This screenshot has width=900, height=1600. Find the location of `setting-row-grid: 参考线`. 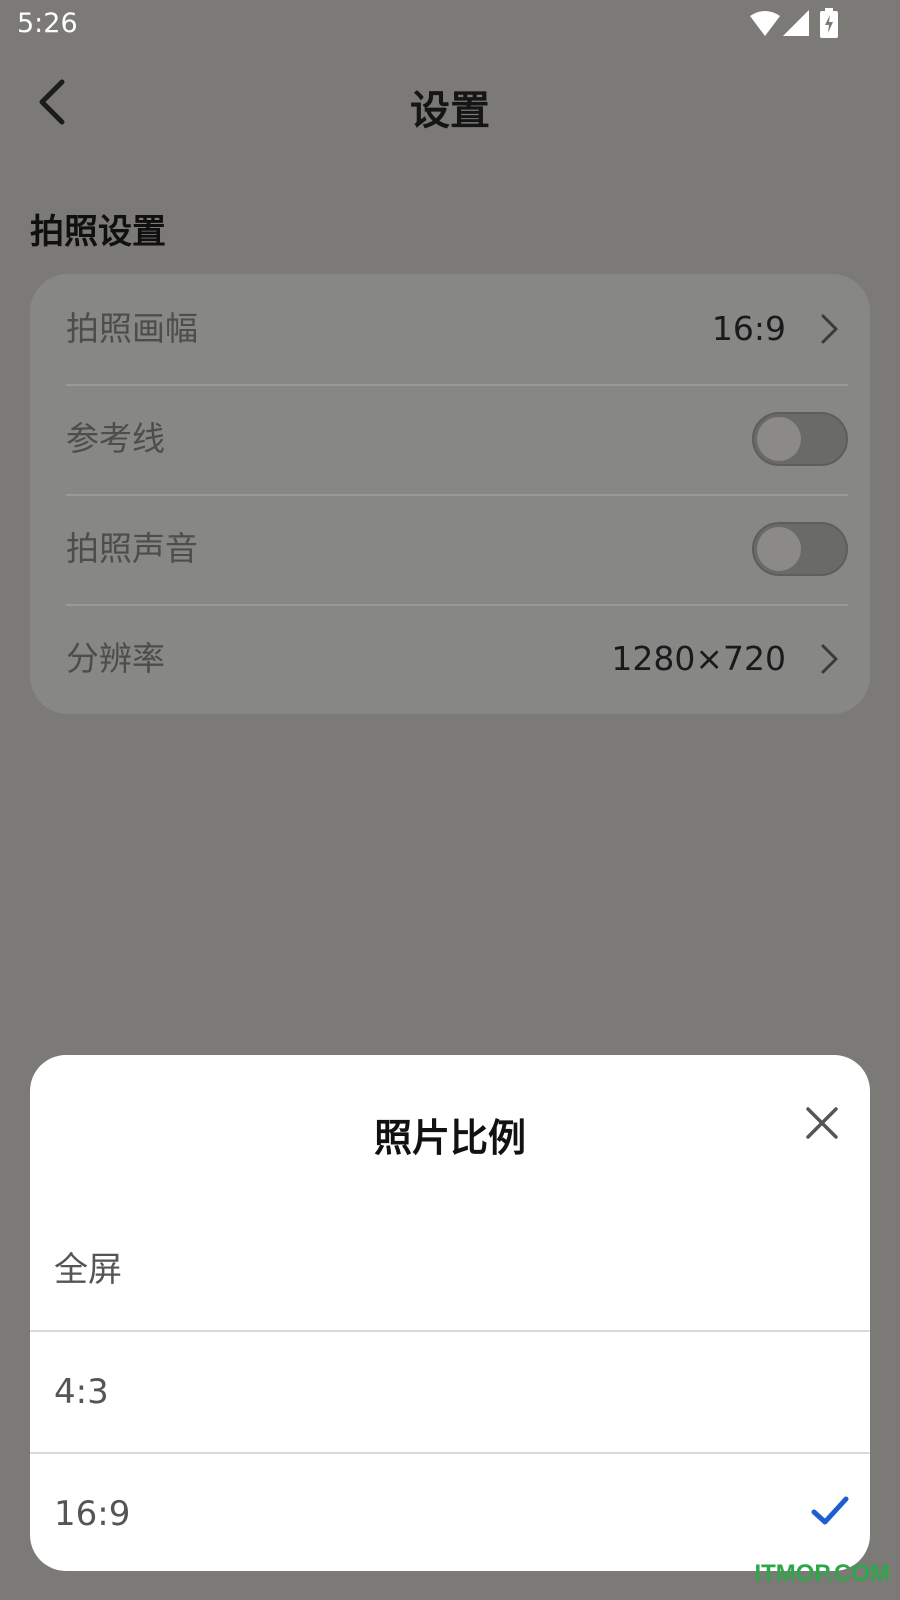

setting-row-grid: 参考线 is located at coordinates (457, 439).